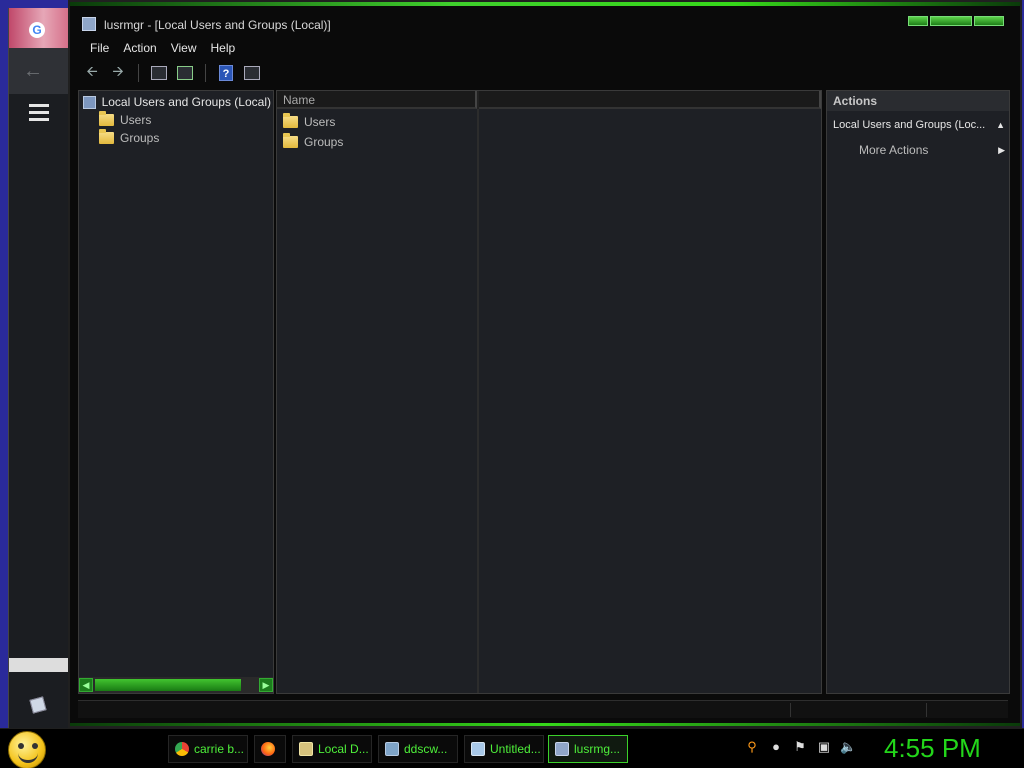  What do you see at coordinates (752, 747) in the screenshot?
I see `search-icon: ⚲` at bounding box center [752, 747].